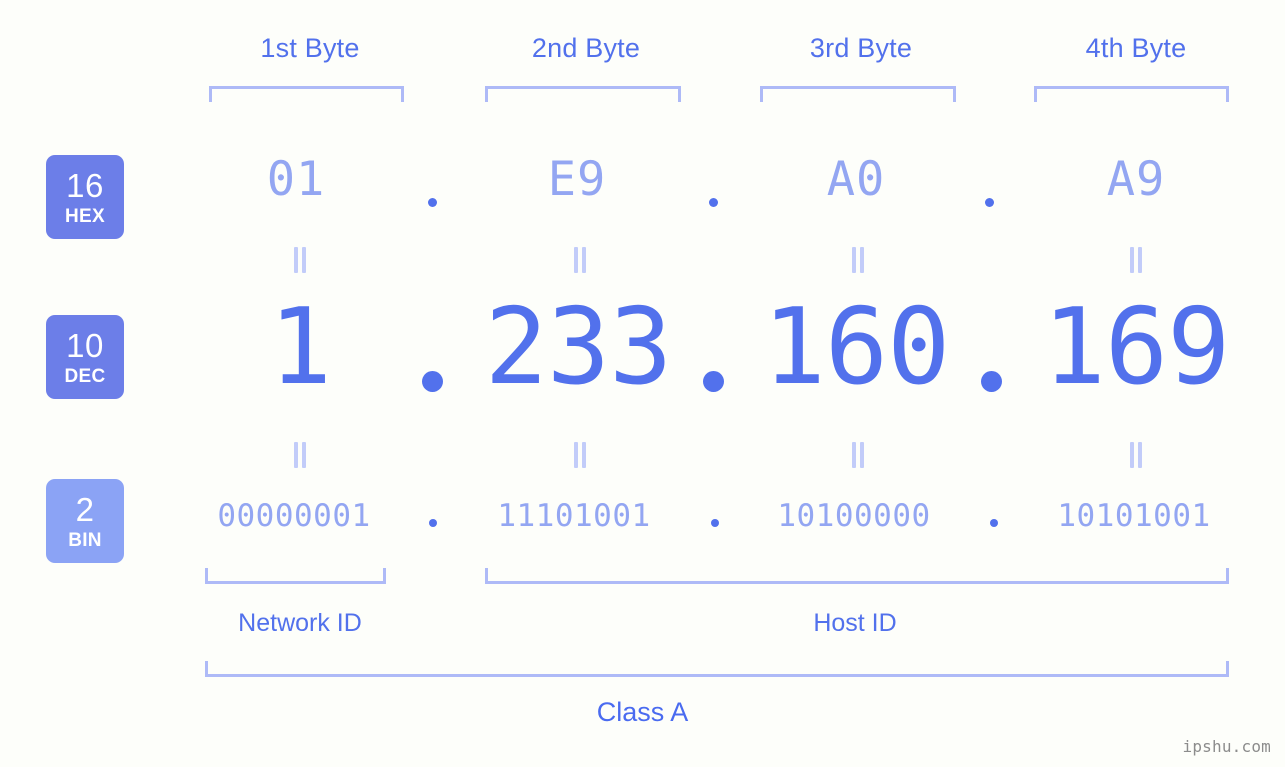 This screenshot has width=1285, height=767. Describe the element at coordinates (1136, 48) in the screenshot. I see `byte-header-4: 4th Byte` at that location.